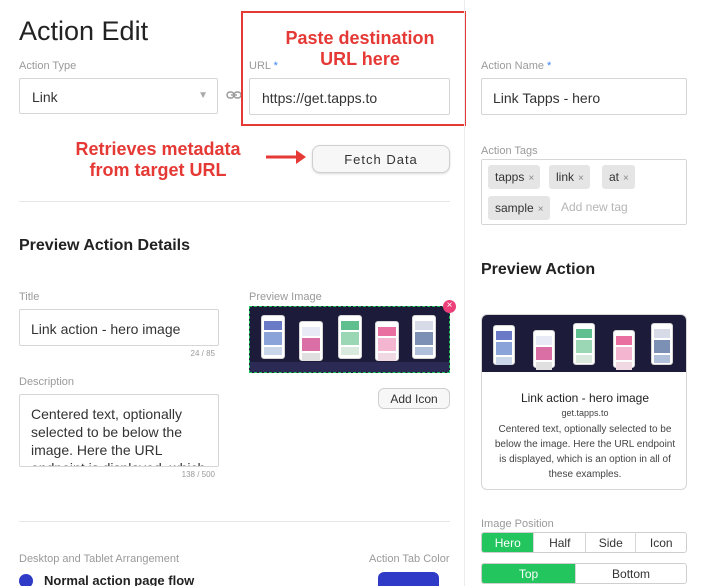 This screenshot has height=586, width=706. Describe the element at coordinates (569, 177) in the screenshot. I see `tag-chip: link ×` at that location.